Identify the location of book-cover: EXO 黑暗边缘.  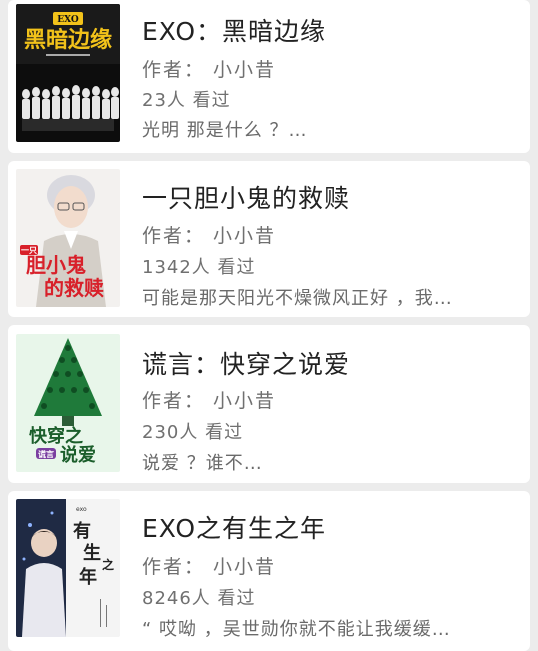
(68, 73).